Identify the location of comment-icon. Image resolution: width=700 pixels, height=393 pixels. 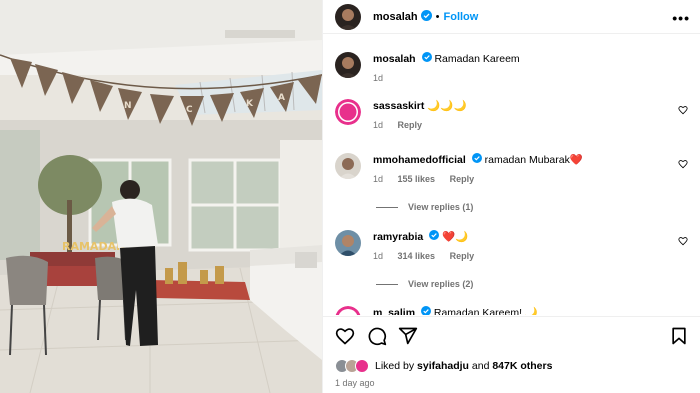
(377, 337).